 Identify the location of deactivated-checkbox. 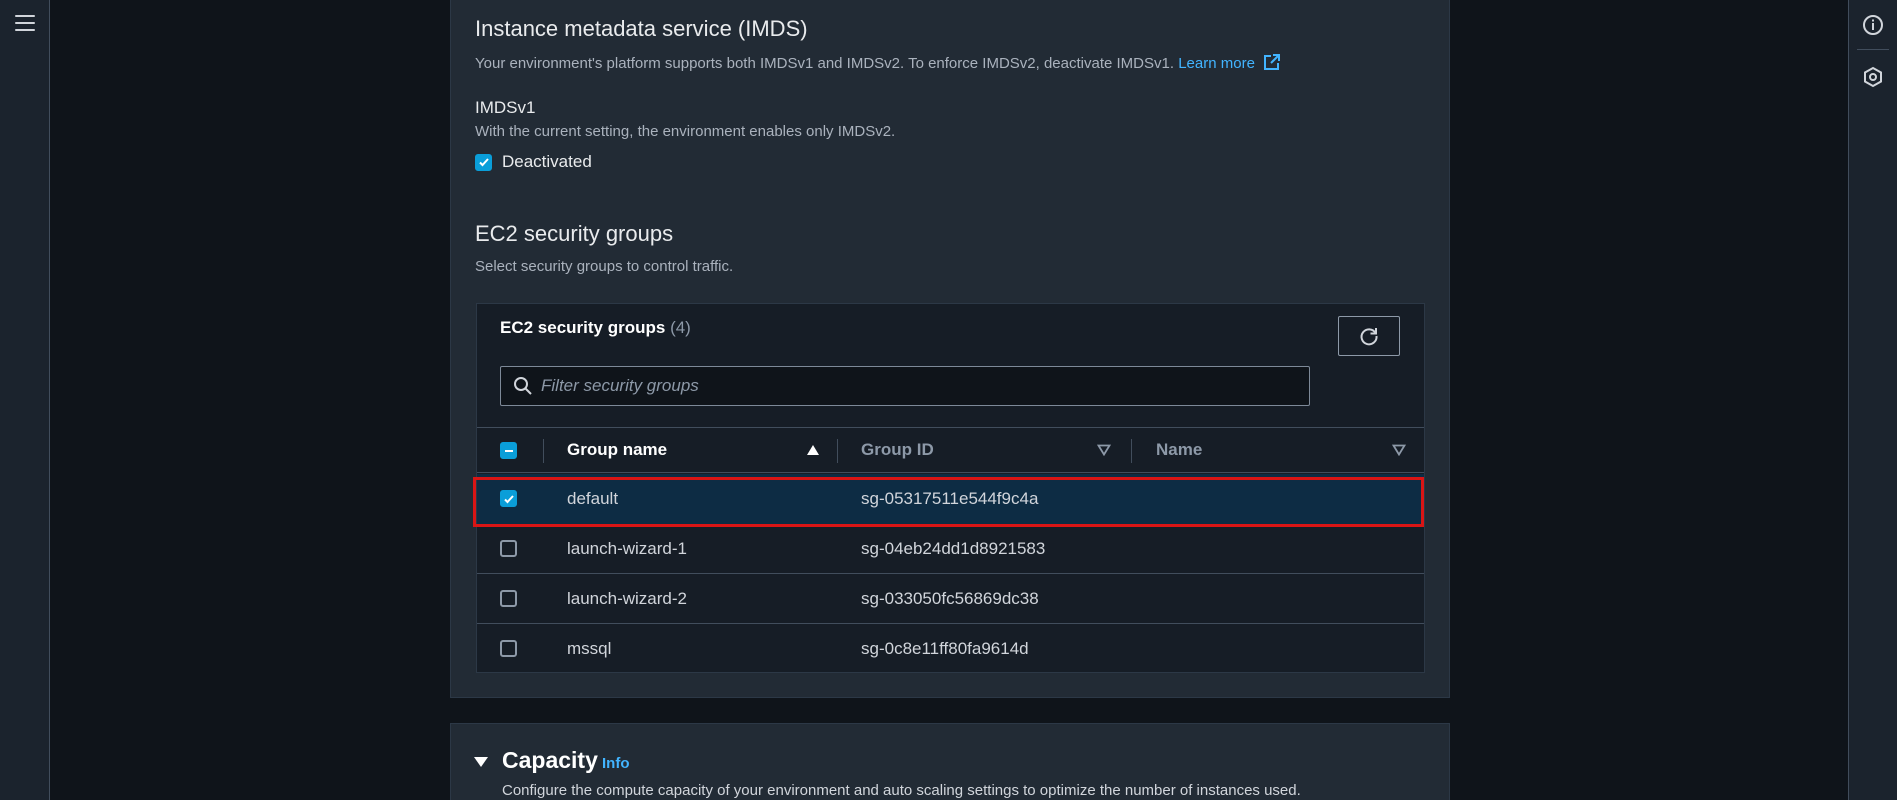
(483, 162).